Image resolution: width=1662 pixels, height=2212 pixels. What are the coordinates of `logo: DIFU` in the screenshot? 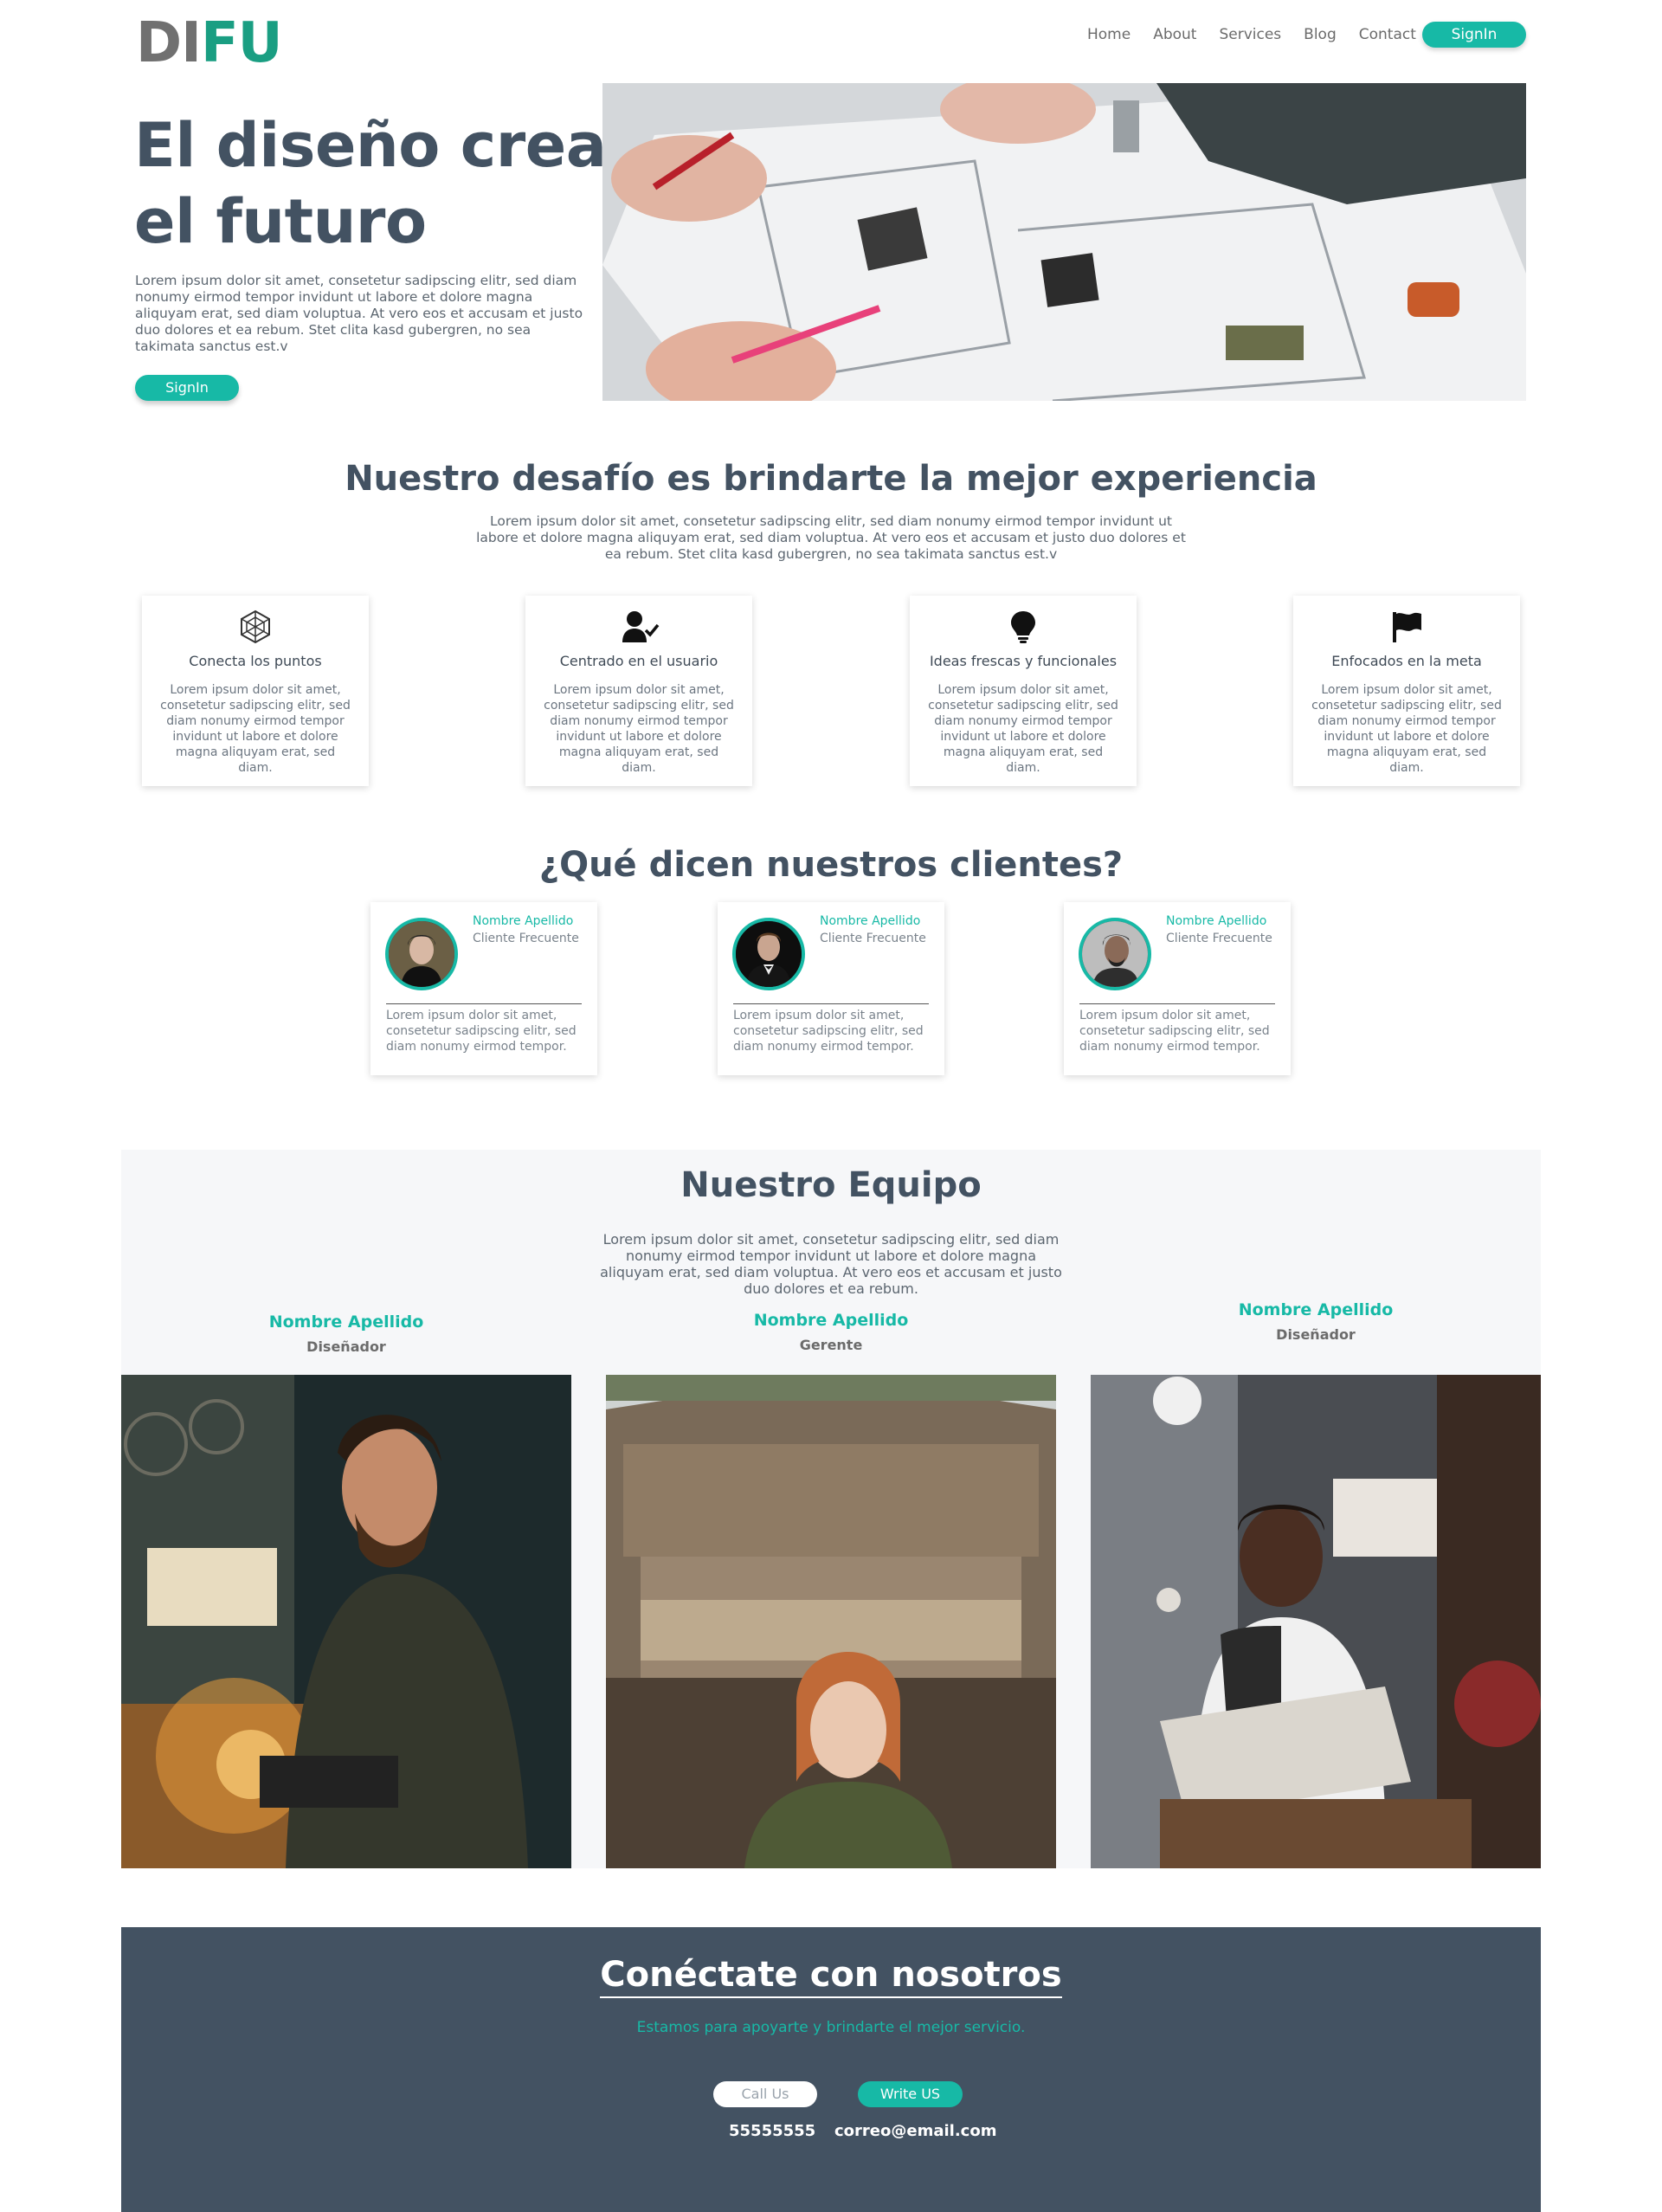 It's located at (209, 43).